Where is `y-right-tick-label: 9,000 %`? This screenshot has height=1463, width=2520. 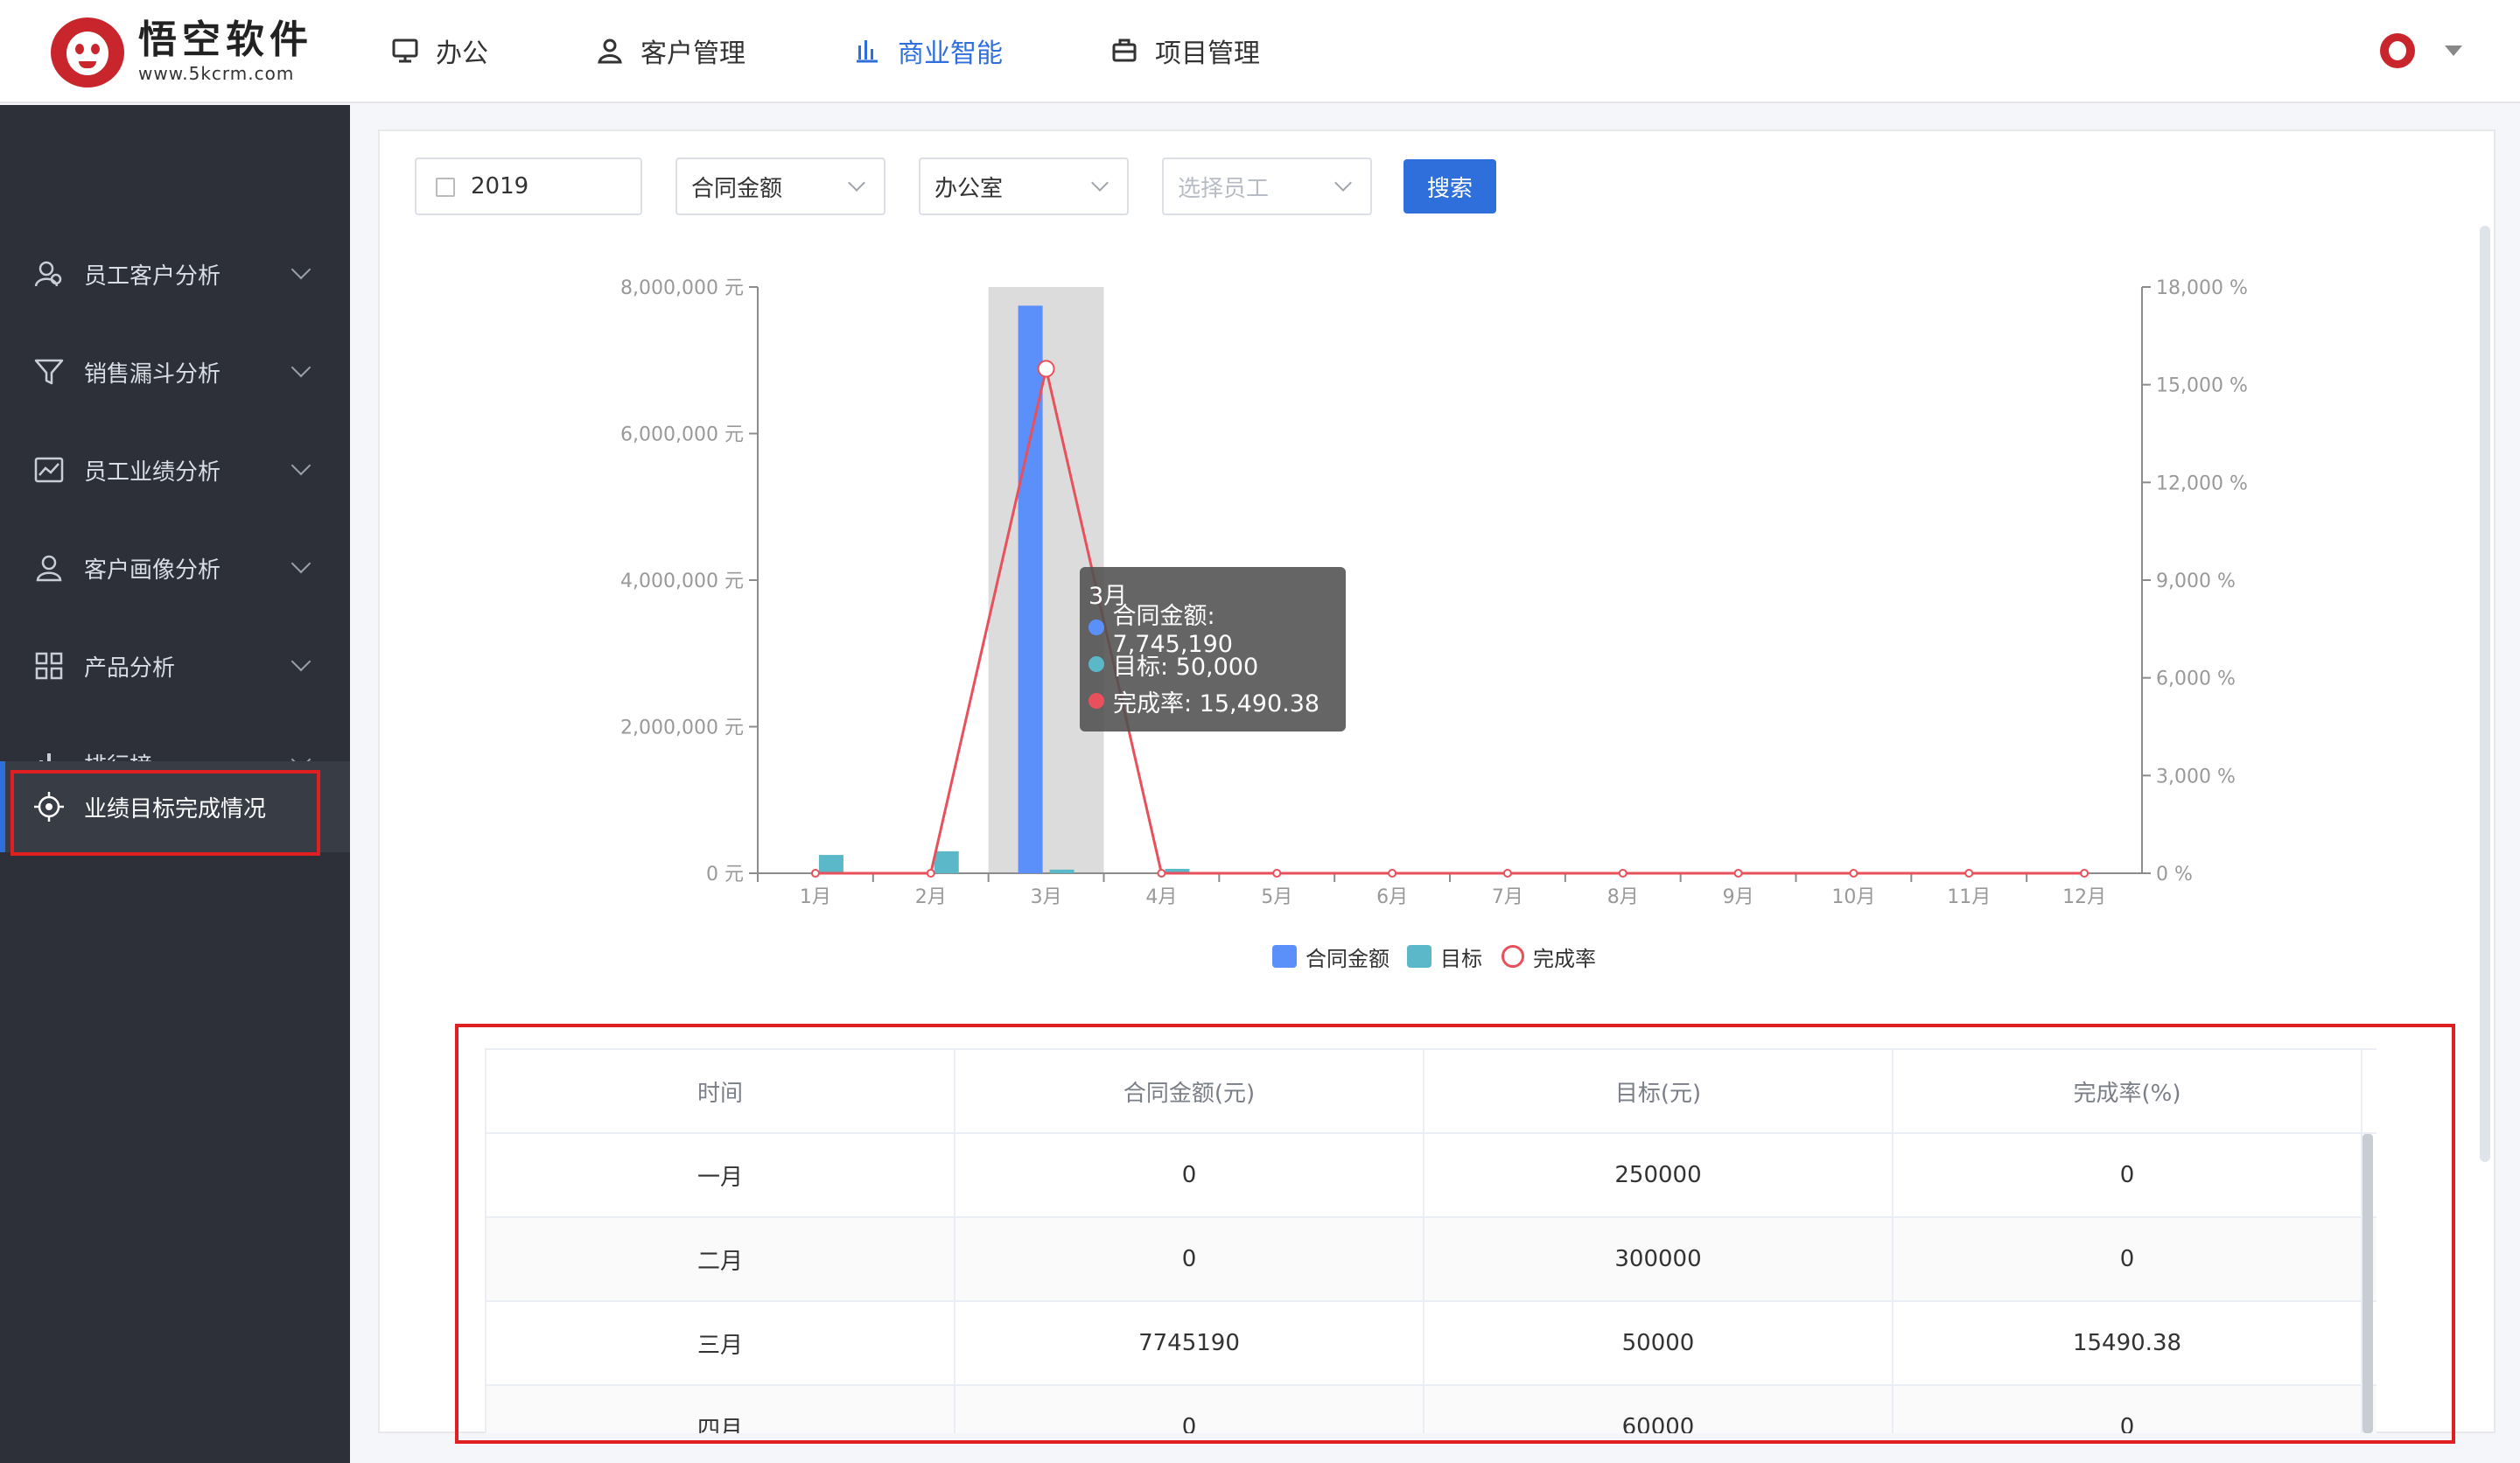 y-right-tick-label: 9,000 % is located at coordinates (2196, 581).